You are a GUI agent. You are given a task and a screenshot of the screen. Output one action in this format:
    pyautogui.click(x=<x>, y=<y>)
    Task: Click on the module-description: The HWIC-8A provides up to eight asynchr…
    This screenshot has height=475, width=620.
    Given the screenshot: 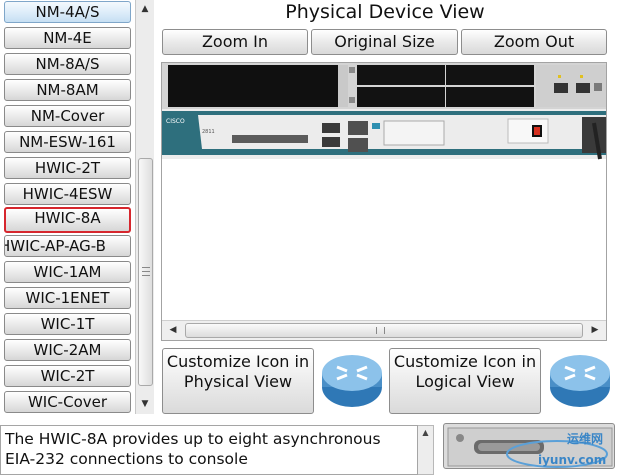 What is the action you would take?
    pyautogui.click(x=209, y=450)
    